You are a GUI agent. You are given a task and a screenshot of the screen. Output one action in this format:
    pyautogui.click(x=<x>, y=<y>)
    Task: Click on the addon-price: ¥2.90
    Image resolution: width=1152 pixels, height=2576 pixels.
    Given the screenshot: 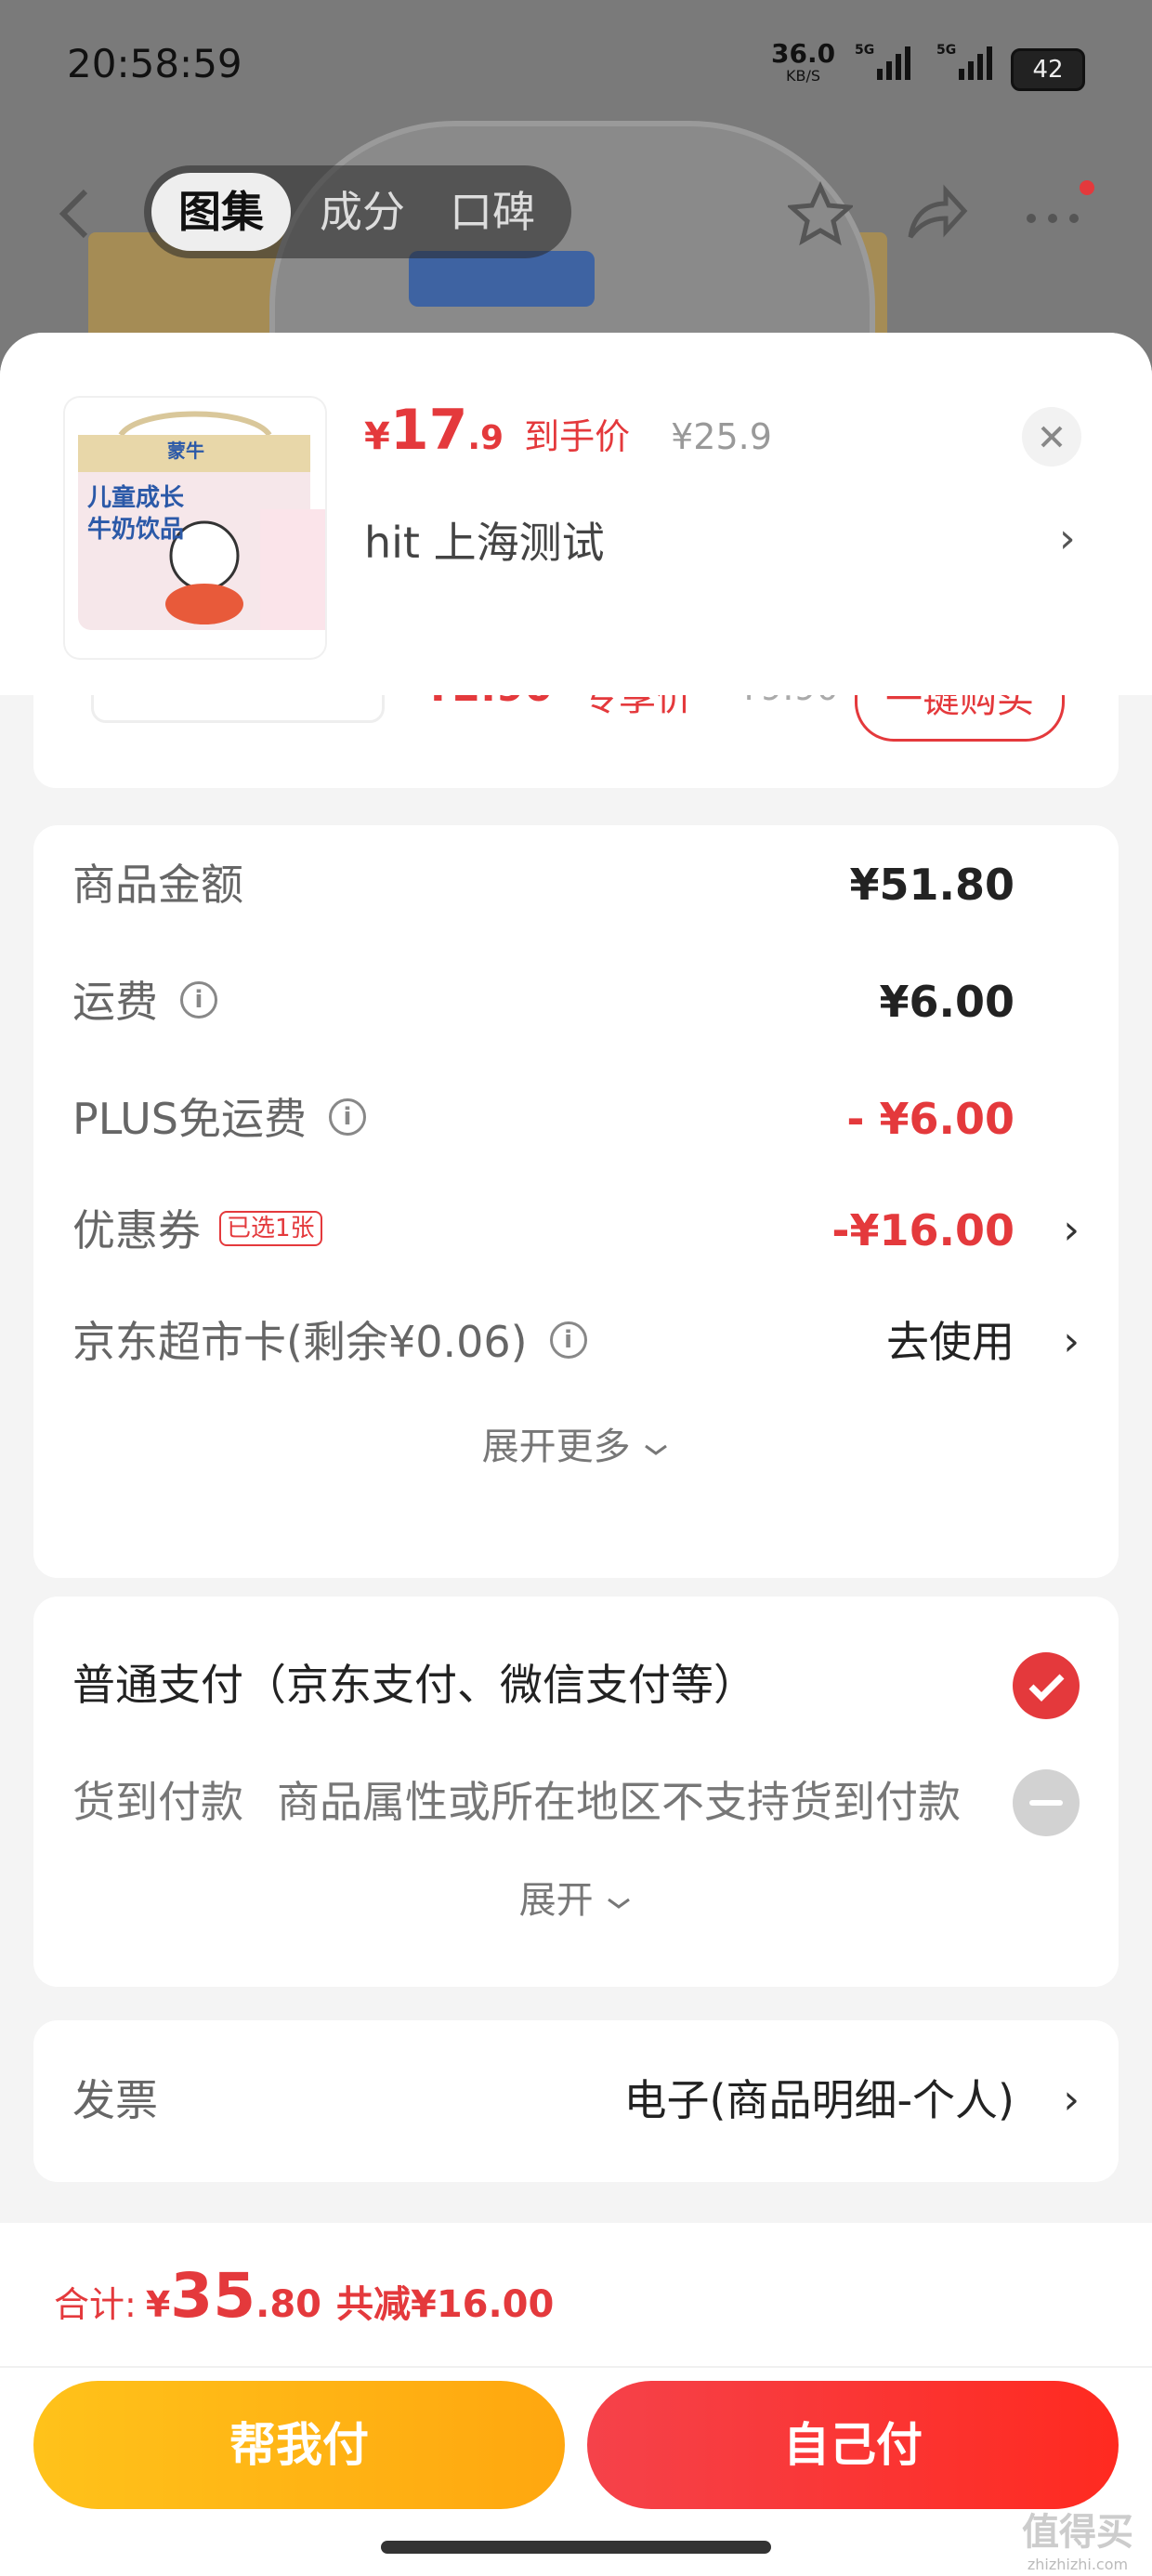 What is the action you would take?
    pyautogui.click(x=488, y=703)
    